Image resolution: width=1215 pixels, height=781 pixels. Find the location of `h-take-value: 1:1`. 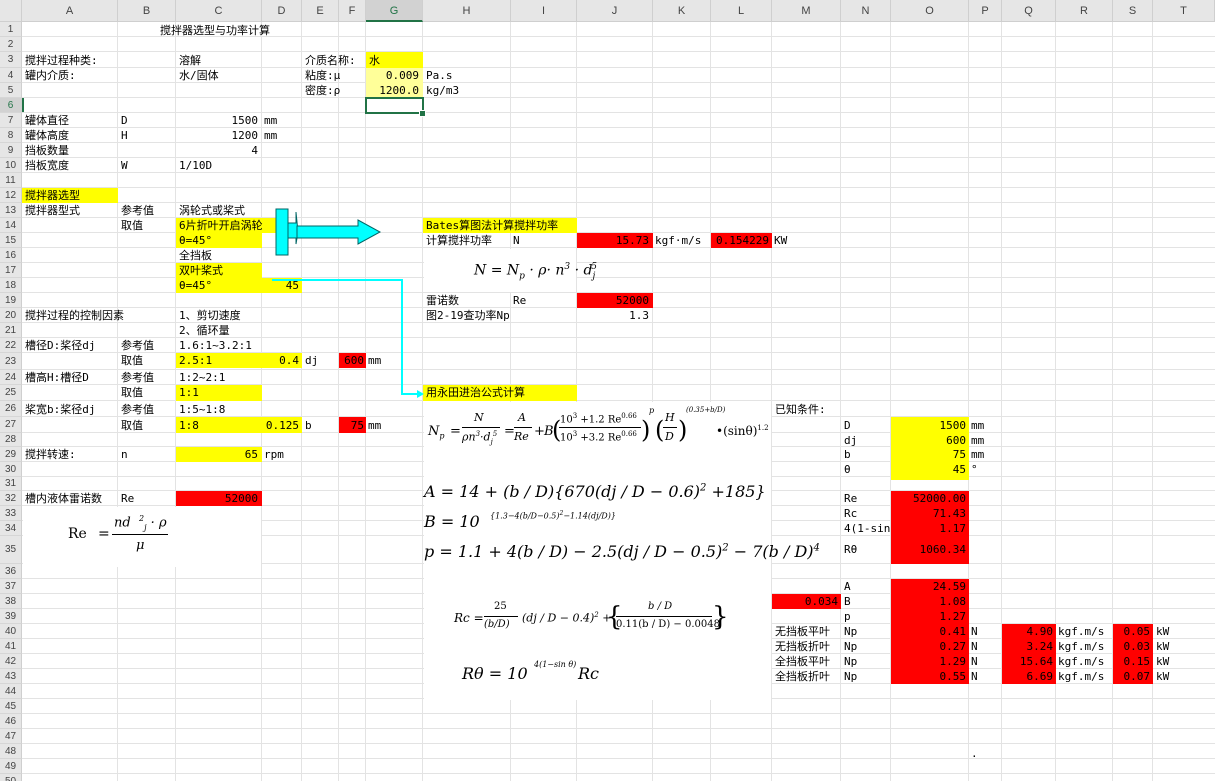

h-take-value: 1:1 is located at coordinates (189, 392).